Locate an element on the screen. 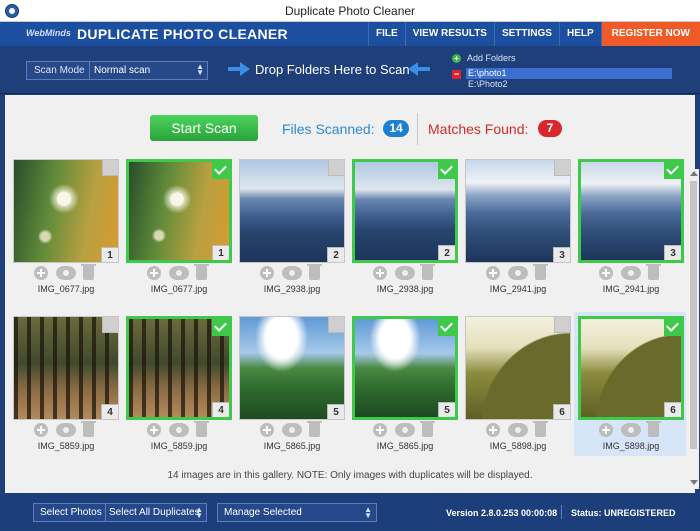 The width and height of the screenshot is (700, 531). scan-mode-dropdown: Scan Mode Normal scan ▲ ▼ is located at coordinates (117, 70).